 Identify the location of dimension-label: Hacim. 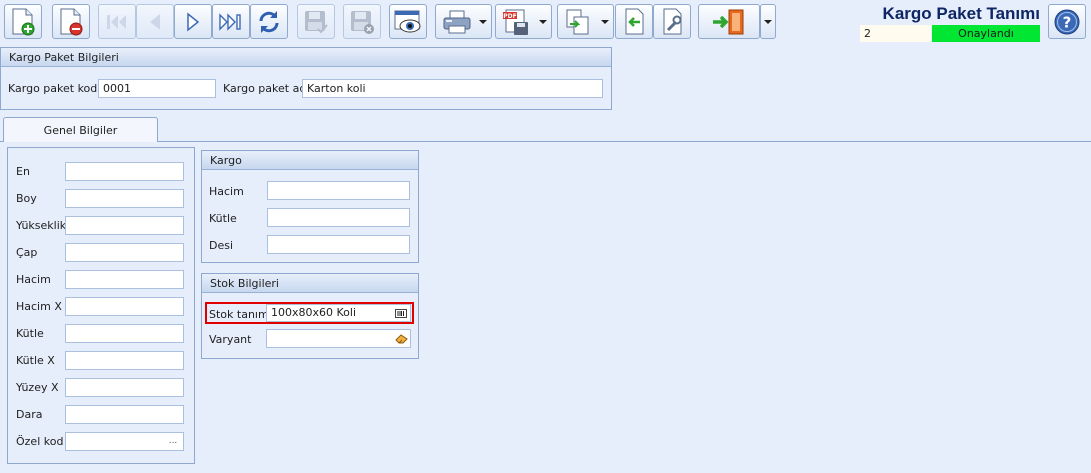
(33, 279).